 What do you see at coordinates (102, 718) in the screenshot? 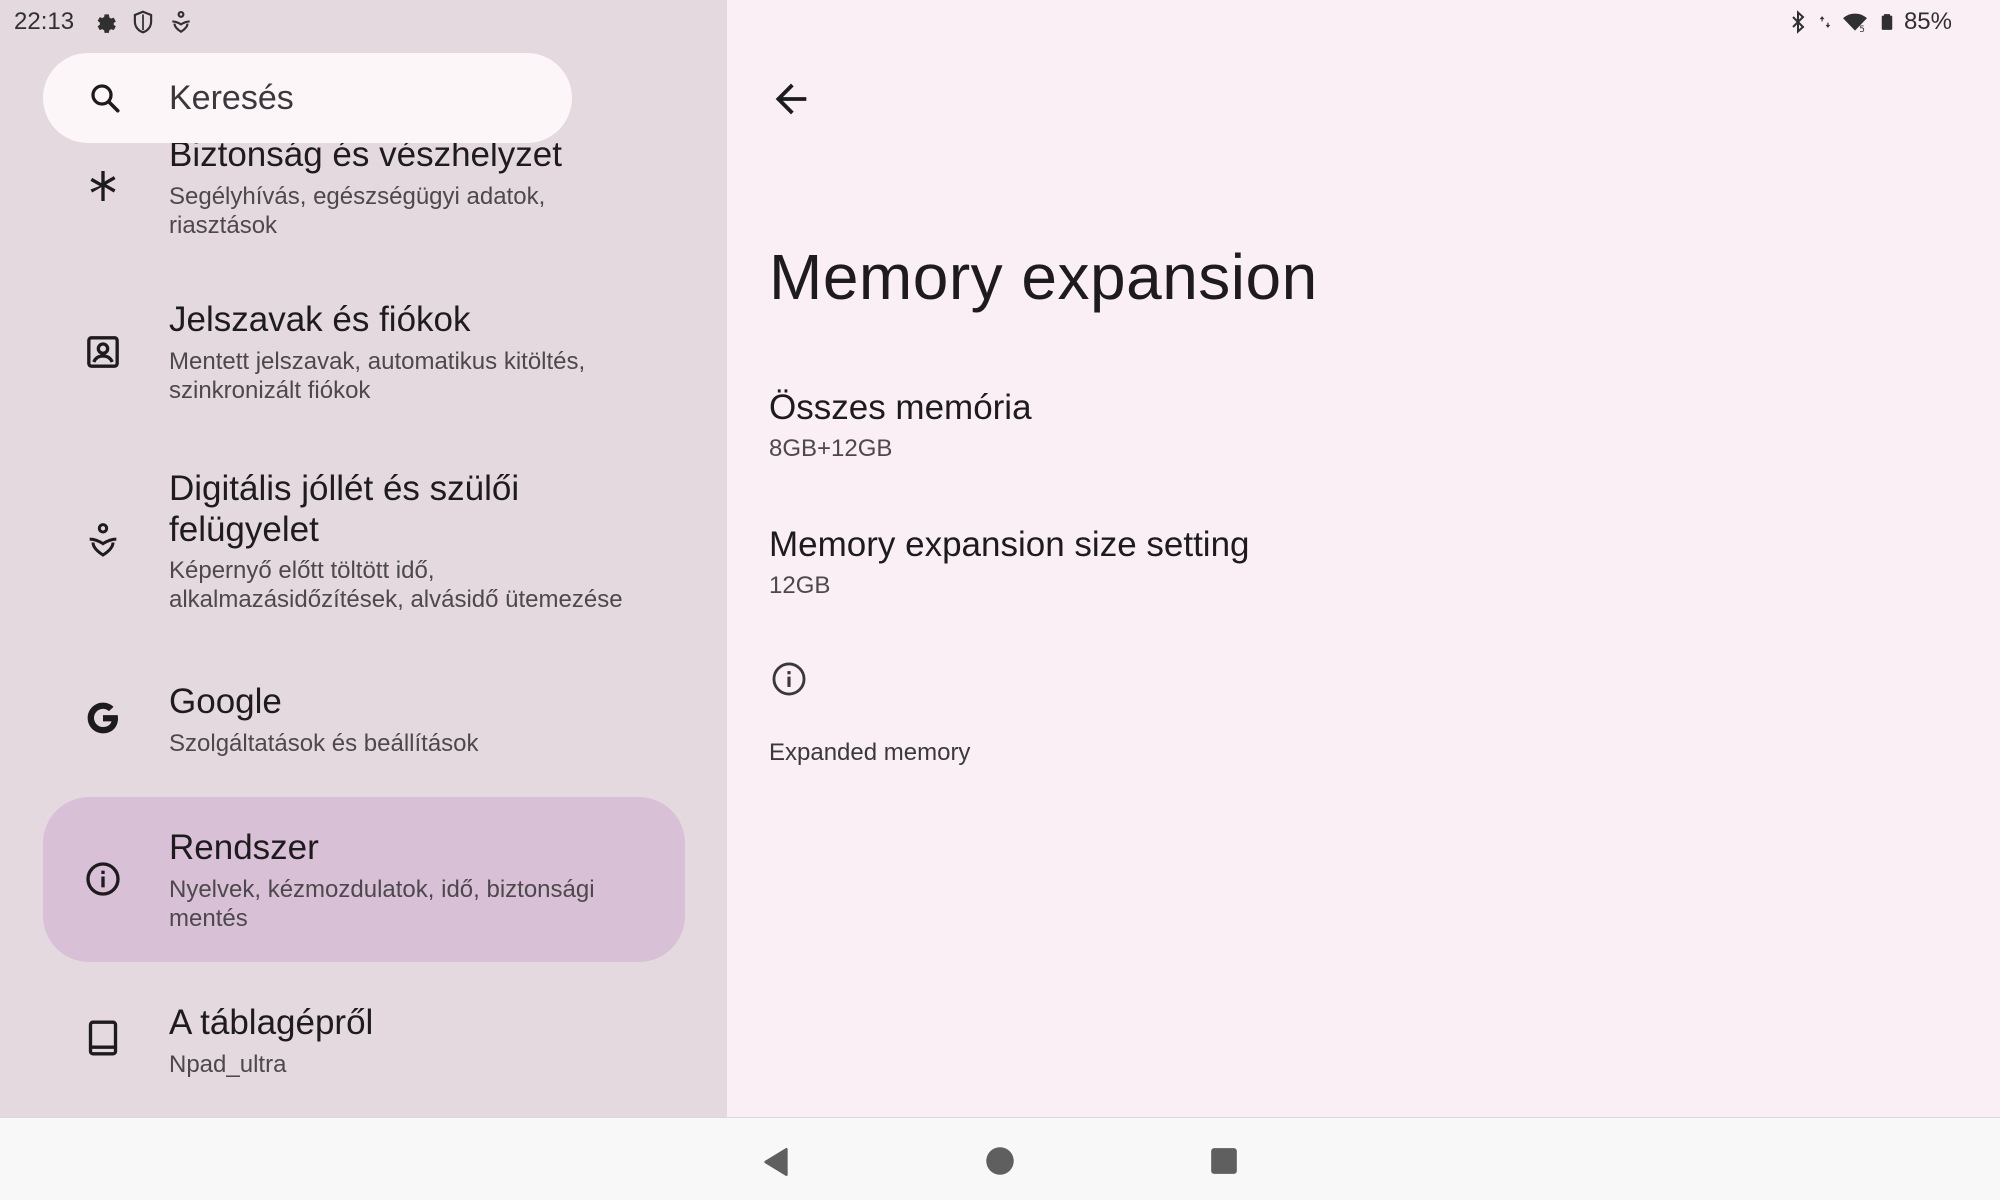
I see `google-icon` at bounding box center [102, 718].